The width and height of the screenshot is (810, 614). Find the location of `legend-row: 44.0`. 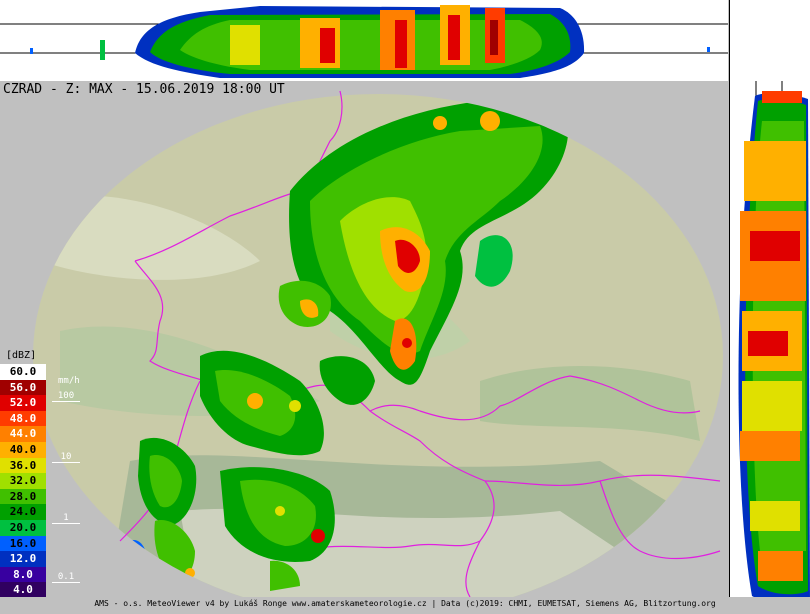

legend-row: 44.0 is located at coordinates (23, 434).